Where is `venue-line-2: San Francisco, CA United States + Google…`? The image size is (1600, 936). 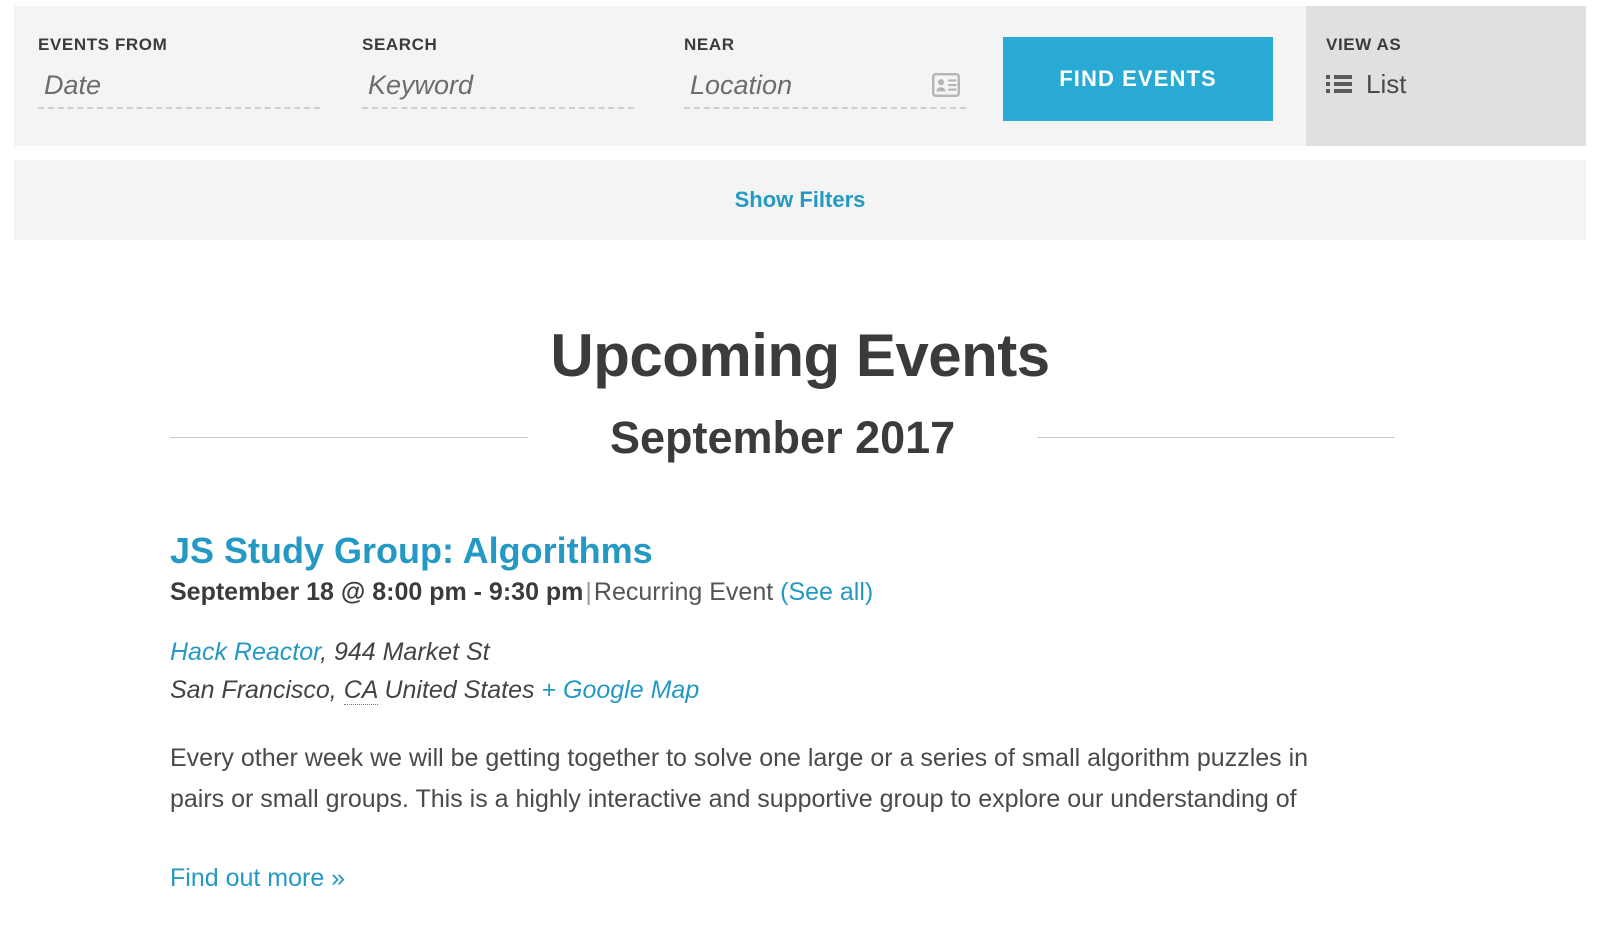
venue-line-2: San Francisco, CA United States + Google… is located at coordinates (785, 690).